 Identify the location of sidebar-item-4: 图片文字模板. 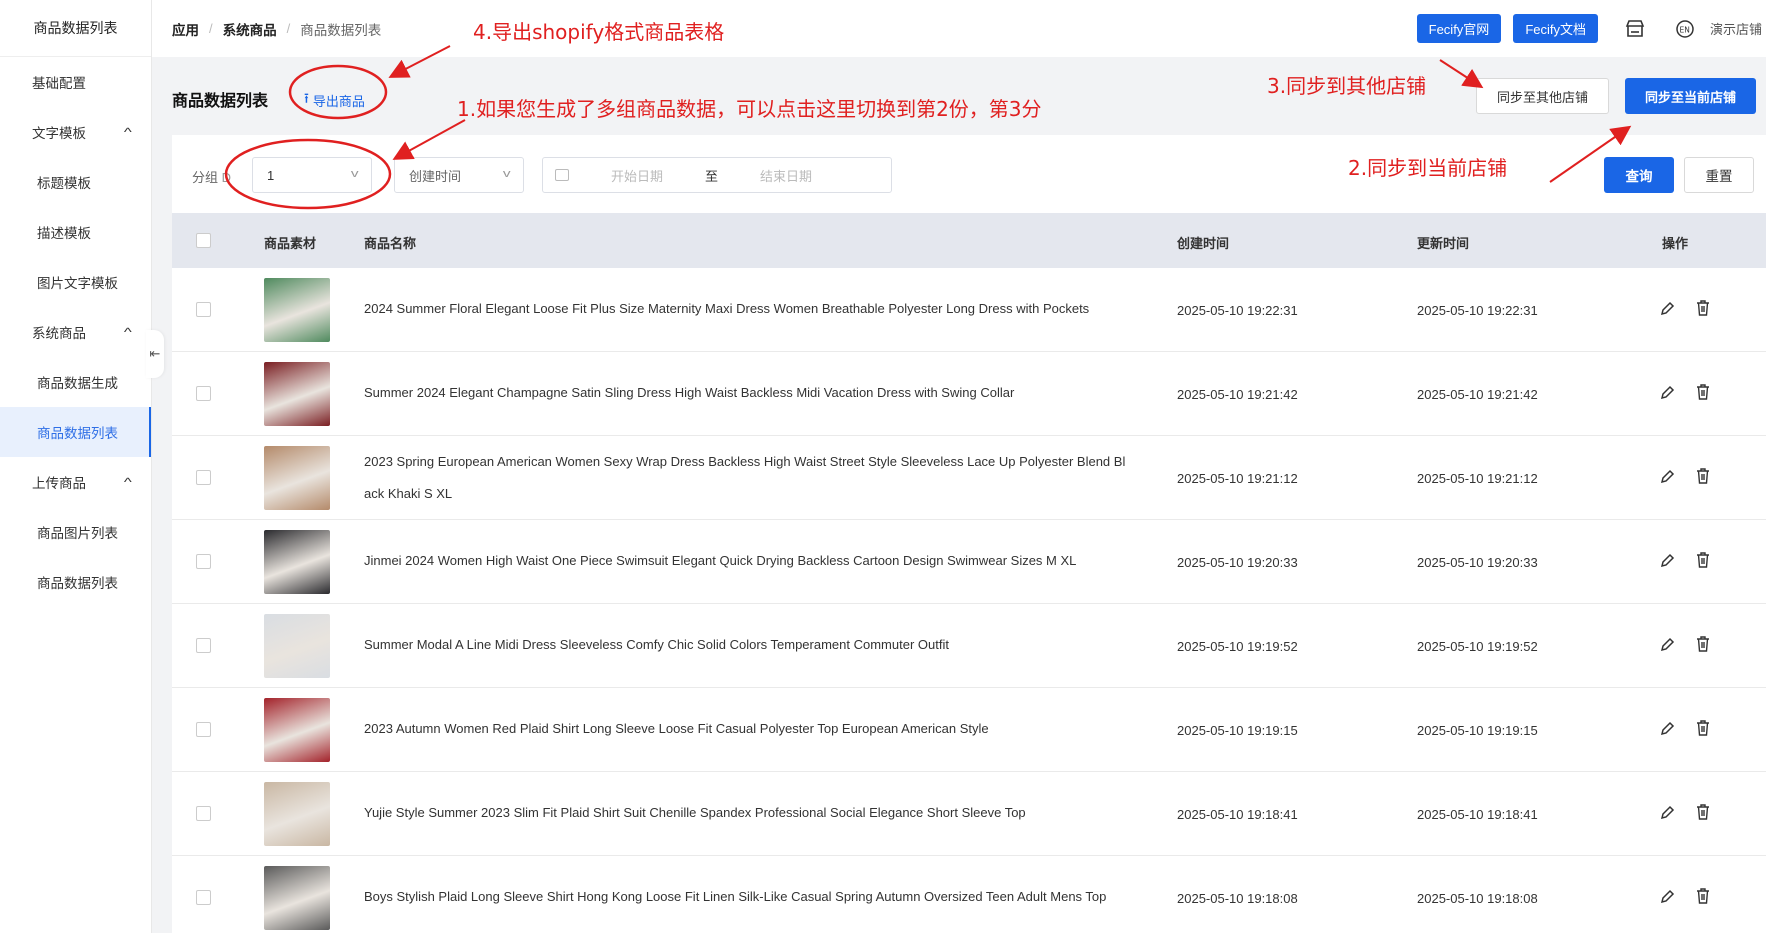
(75, 282).